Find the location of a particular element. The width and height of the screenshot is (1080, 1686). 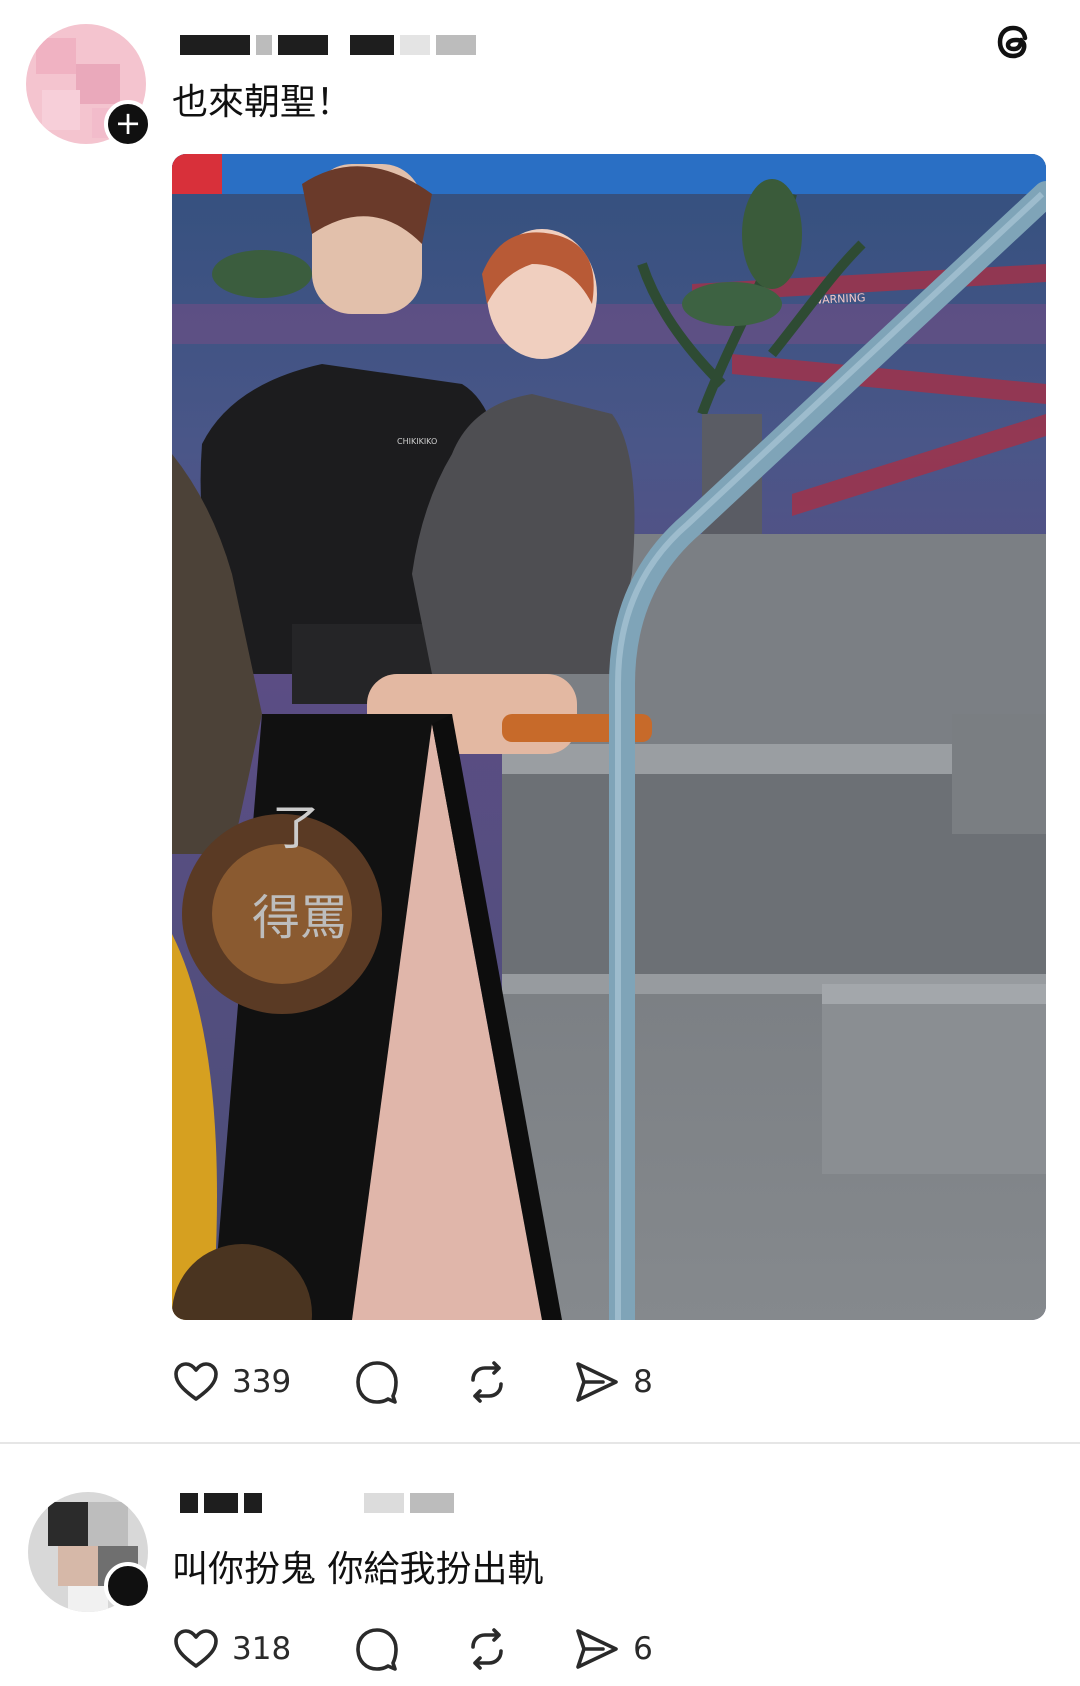

like-button: 339 is located at coordinates (231, 1382).